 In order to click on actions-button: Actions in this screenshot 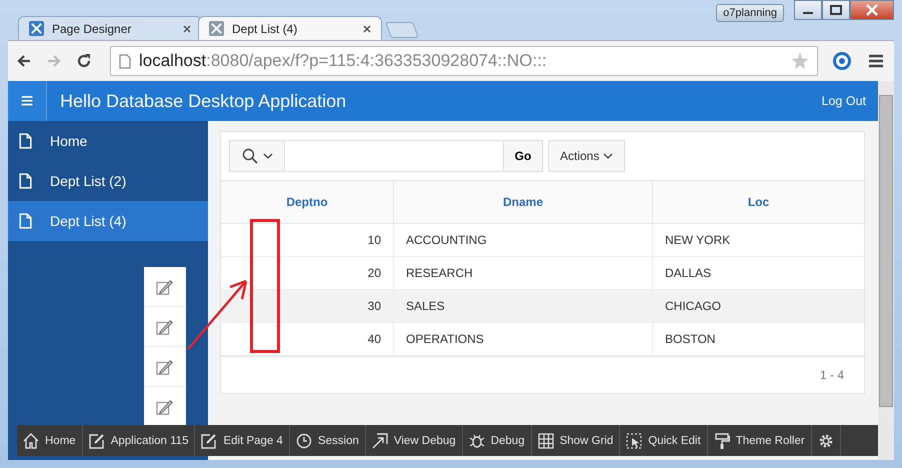, I will do `click(587, 156)`.